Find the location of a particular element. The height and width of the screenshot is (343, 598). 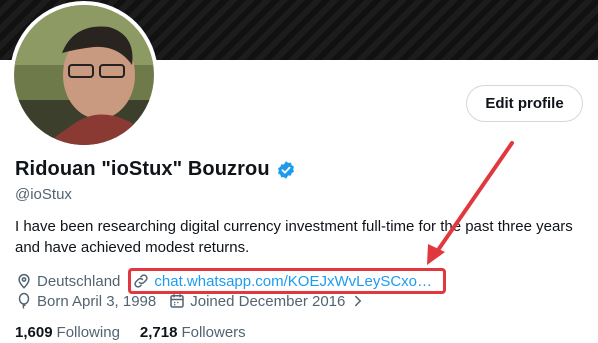

follow-stats: 1,609 Following 2,718 Followers is located at coordinates (130, 332).